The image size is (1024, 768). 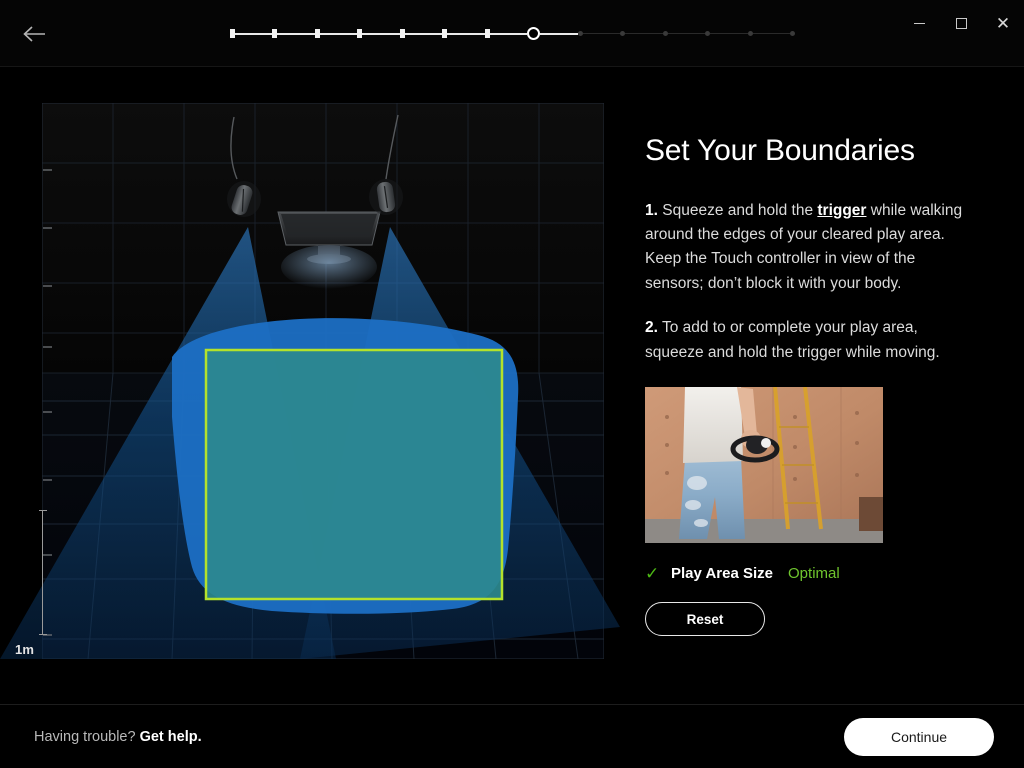 I want to click on help-text: Having trouble? Get help., so click(x=118, y=737).